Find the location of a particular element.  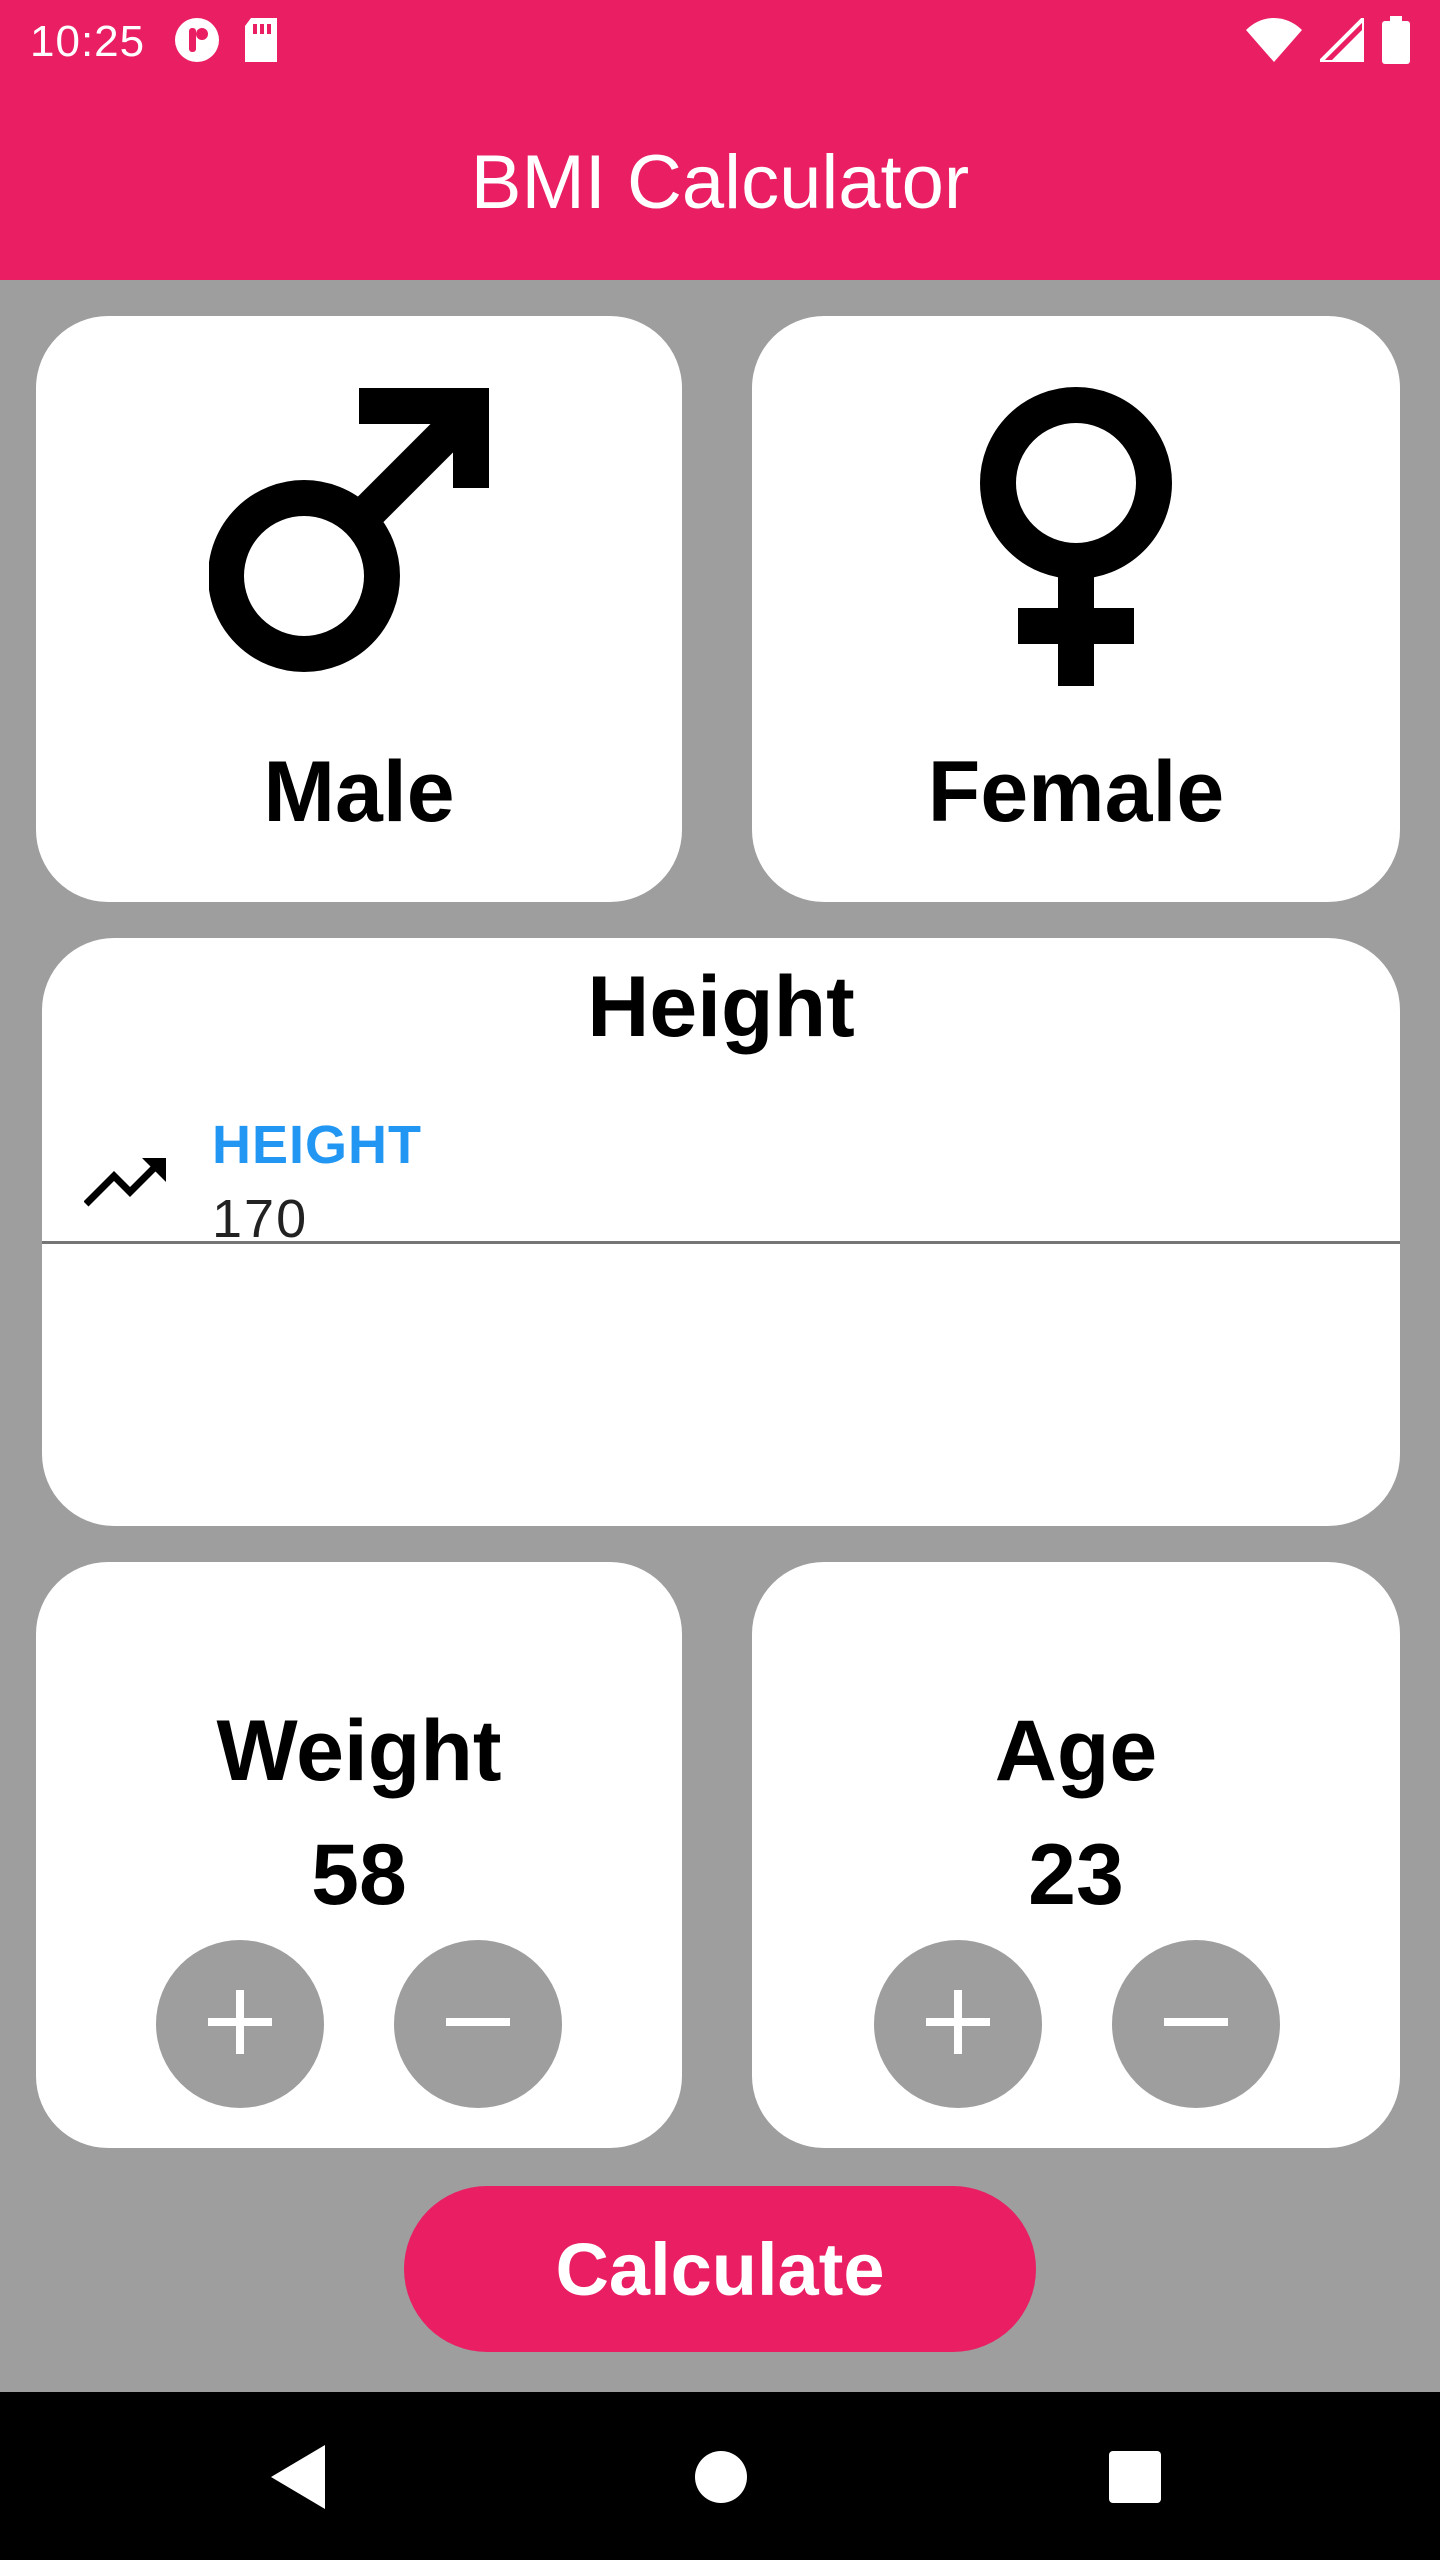

weight-decrement-button is located at coordinates (478, 2024).